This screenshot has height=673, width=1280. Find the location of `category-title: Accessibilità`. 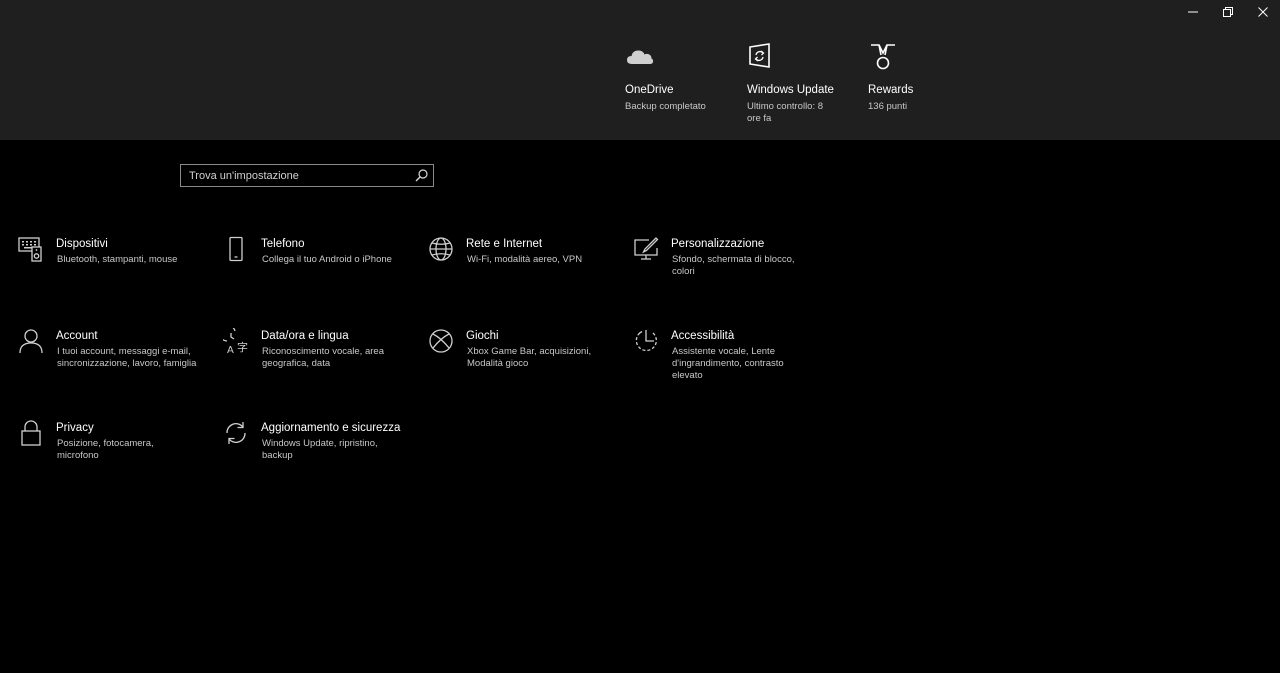

category-title: Accessibilità is located at coordinates (703, 336).